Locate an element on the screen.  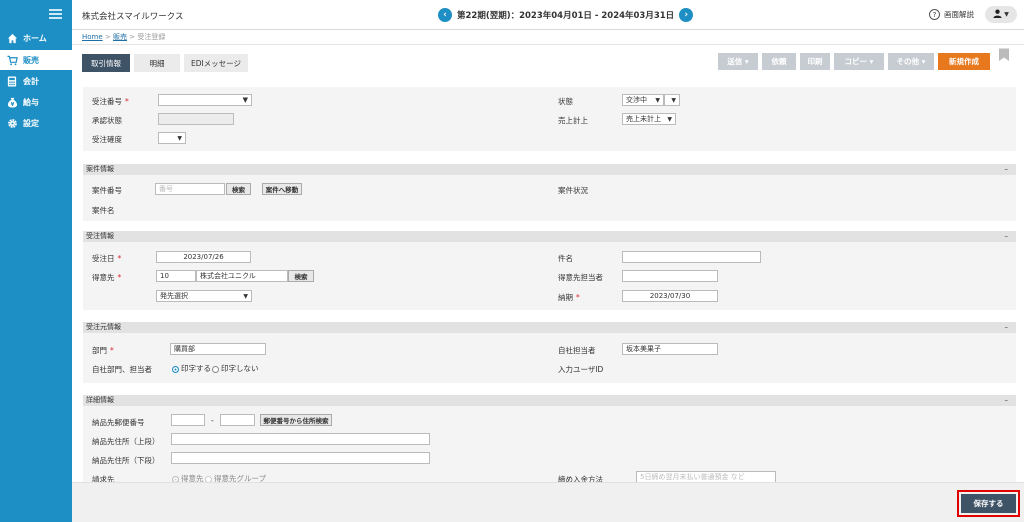
save-button: 保存する is located at coordinates (988, 503).